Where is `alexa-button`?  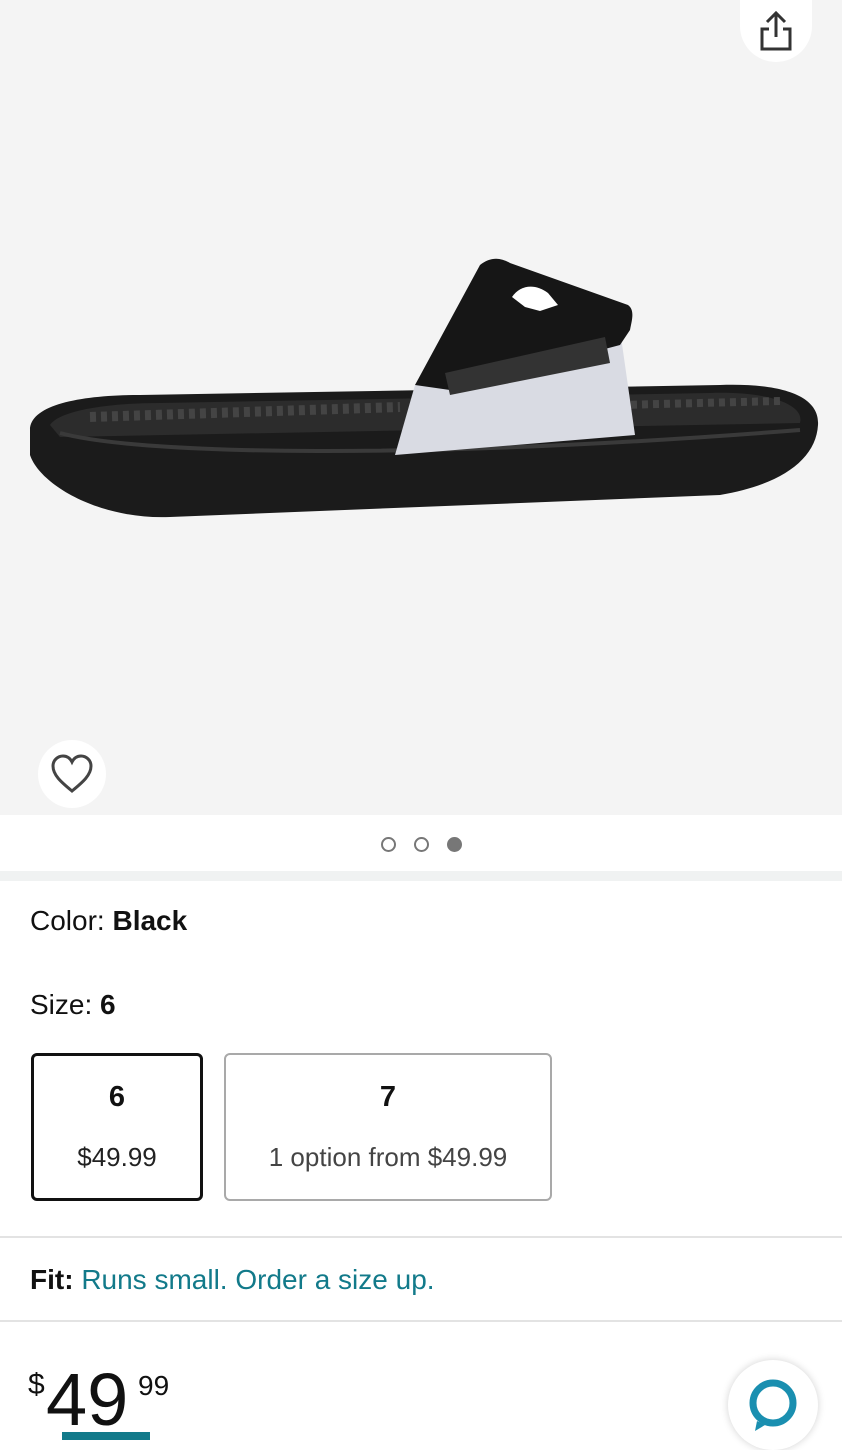
alexa-button is located at coordinates (773, 1405).